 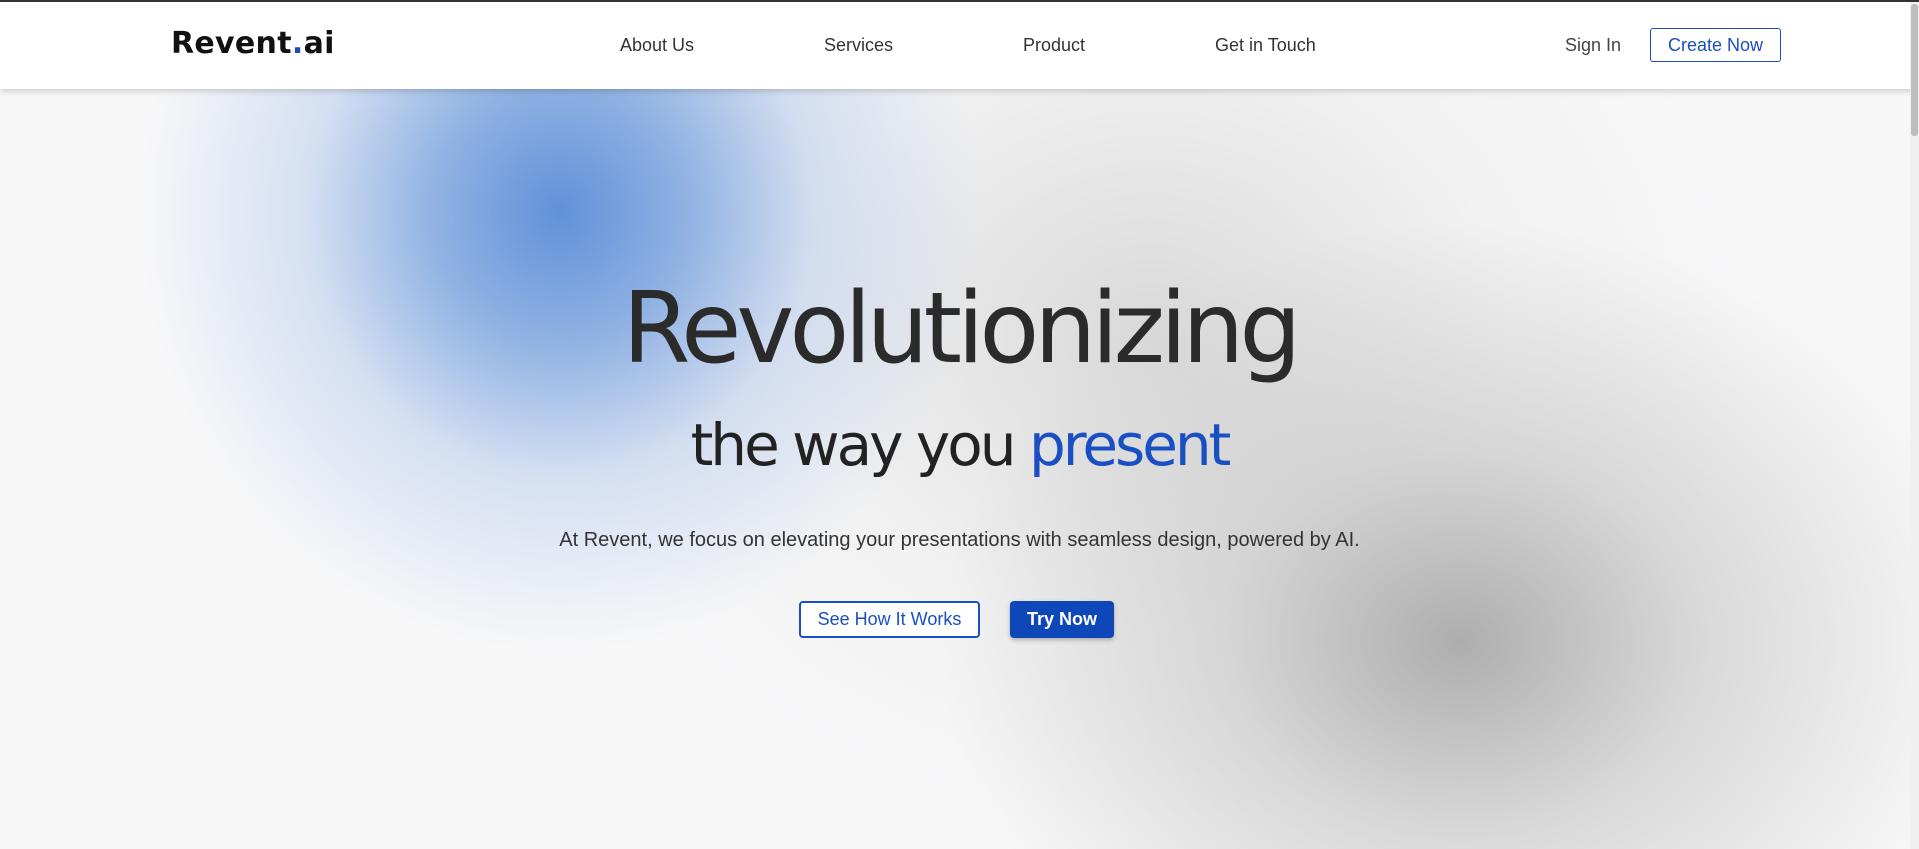 I want to click on nav-about-us: About Us, so click(x=657, y=45).